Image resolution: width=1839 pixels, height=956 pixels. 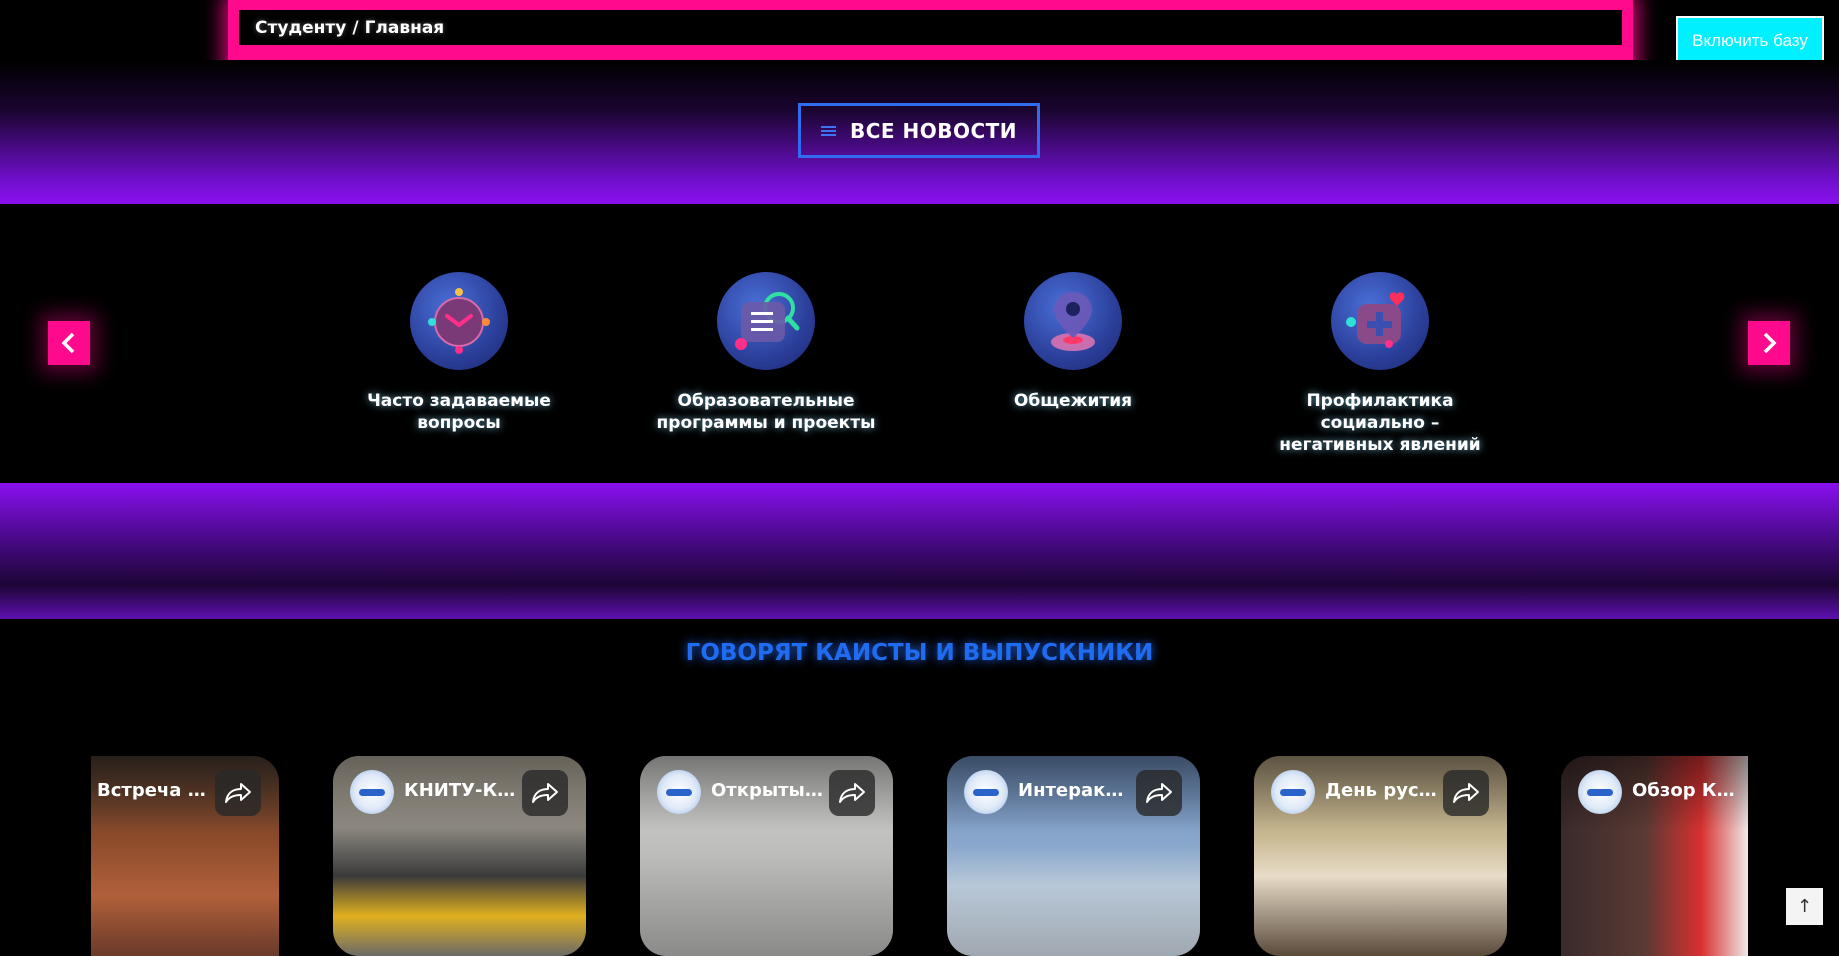 What do you see at coordinates (1654, 856) in the screenshot?
I see `video-card: Обзор КАИ` at bounding box center [1654, 856].